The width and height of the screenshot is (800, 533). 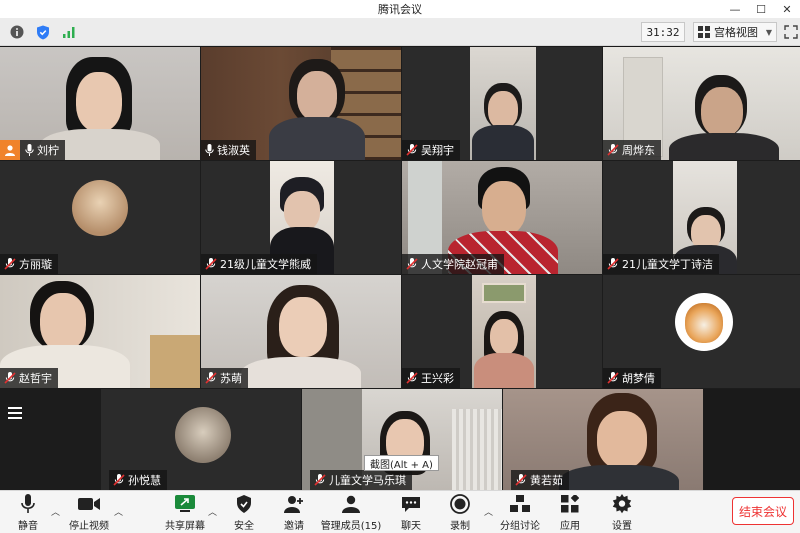 What do you see at coordinates (701, 331) in the screenshot?
I see `video-tile: 胡梦倩` at bounding box center [701, 331].